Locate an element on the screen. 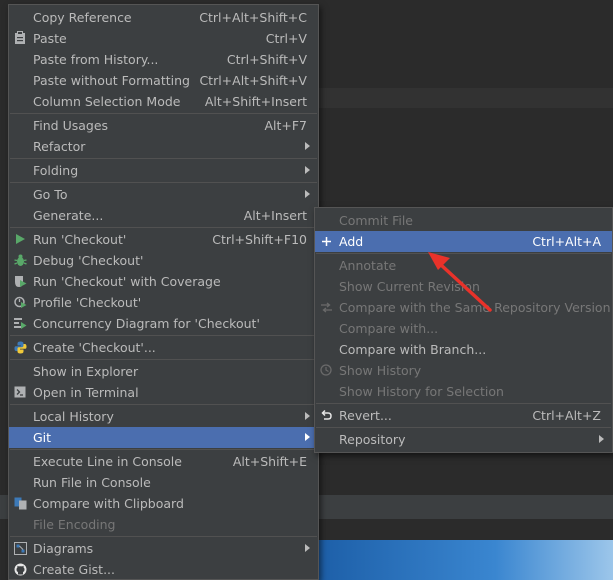 Image resolution: width=613 pixels, height=580 pixels. menu-item-shortcut: Alt+Insert is located at coordinates (275, 215).